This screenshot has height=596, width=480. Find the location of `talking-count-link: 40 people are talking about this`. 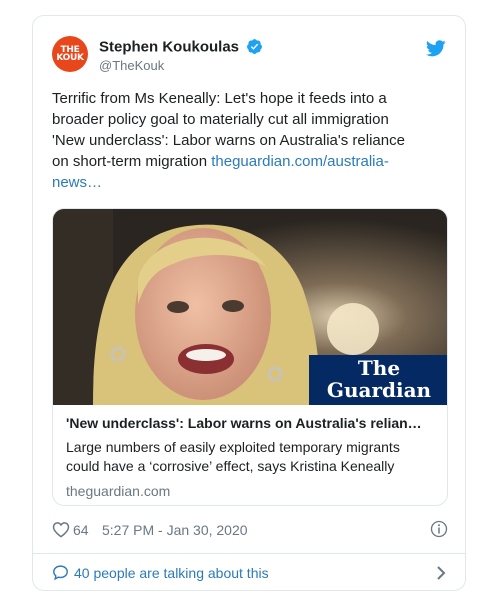

talking-count-link: 40 people are talking about this is located at coordinates (171, 573).